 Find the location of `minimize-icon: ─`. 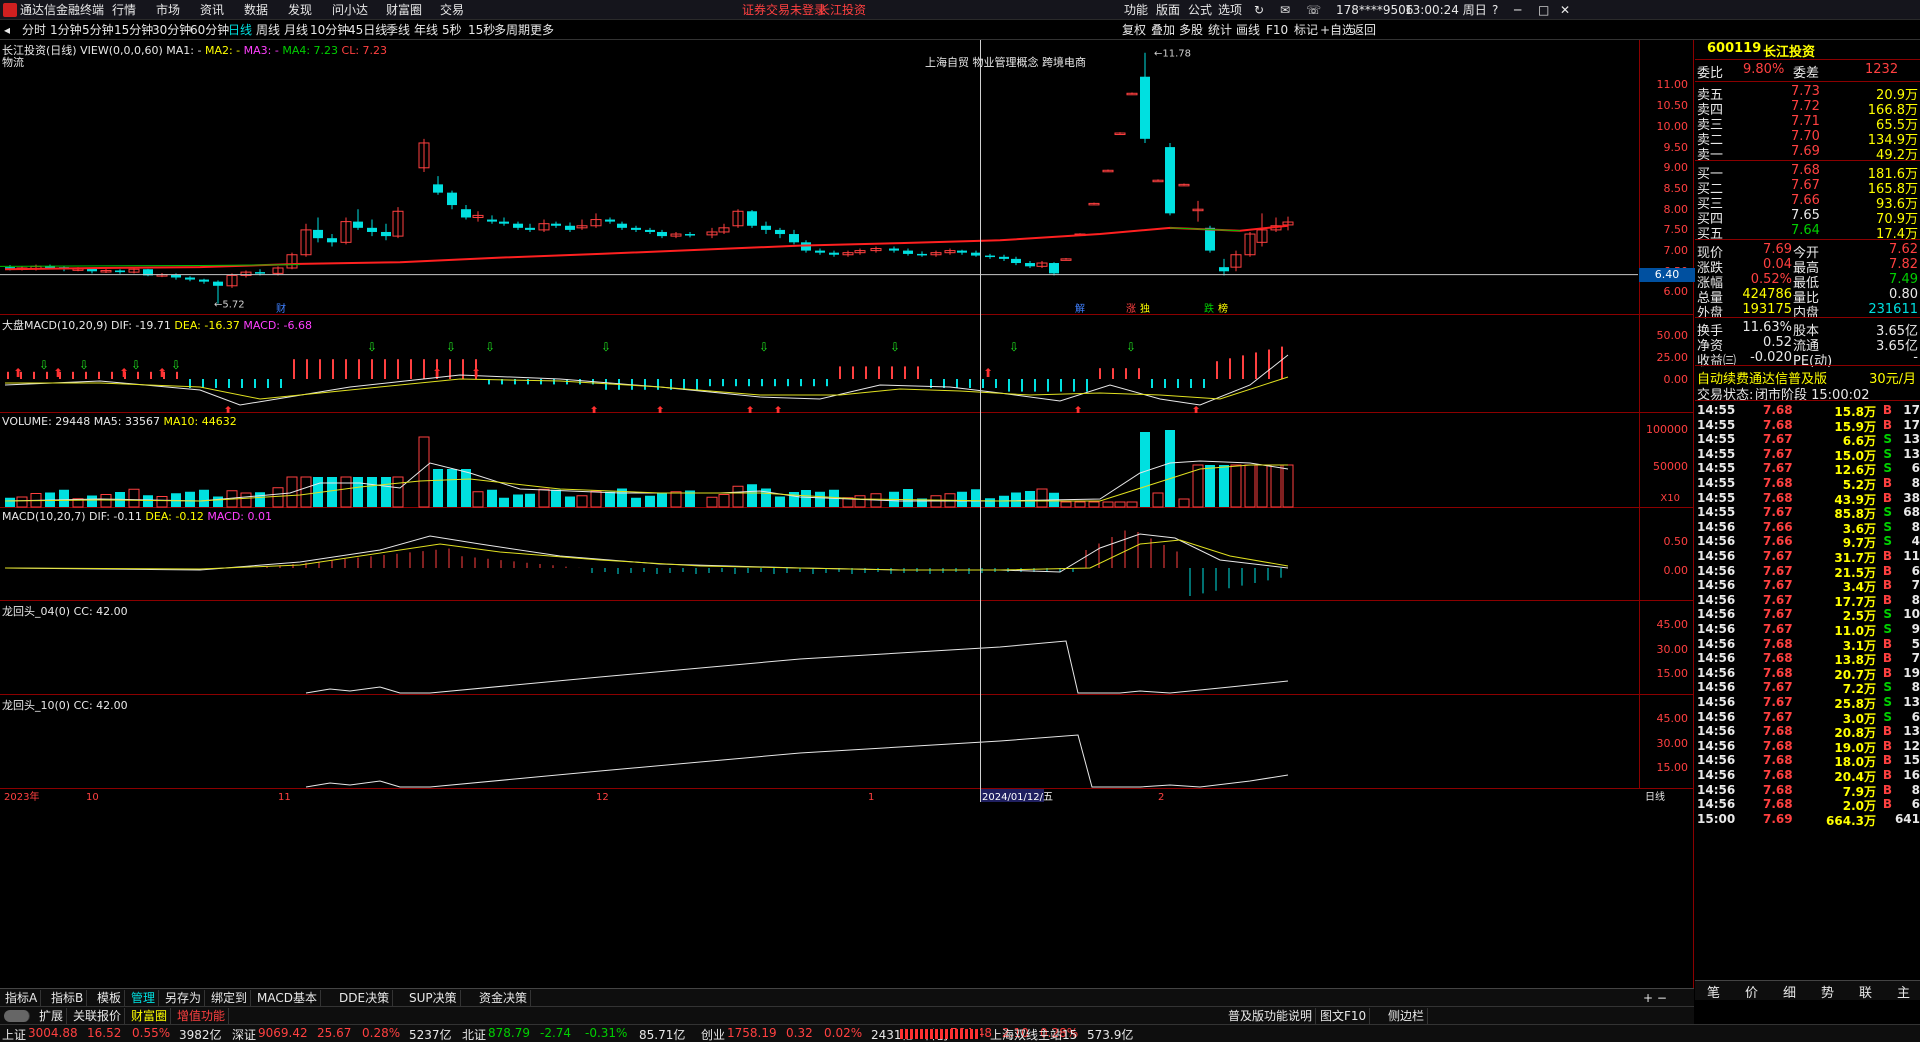

minimize-icon: ─ is located at coordinates (1517, 10).